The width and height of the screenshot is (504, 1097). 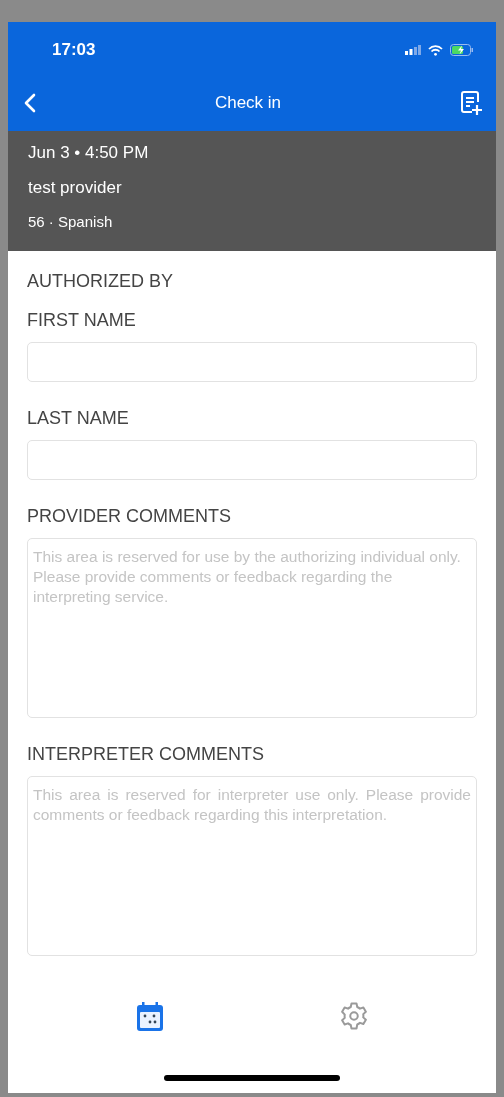 I want to click on appointment-datetime: Jun 3 • 4:50 PM, so click(x=89, y=153).